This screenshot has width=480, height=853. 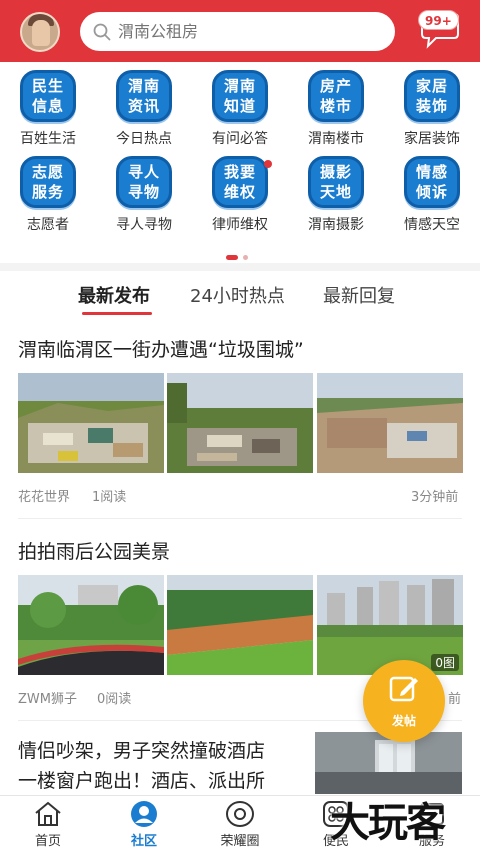 What do you see at coordinates (48, 182) in the screenshot?
I see `category-tile: 志愿 服务` at bounding box center [48, 182].